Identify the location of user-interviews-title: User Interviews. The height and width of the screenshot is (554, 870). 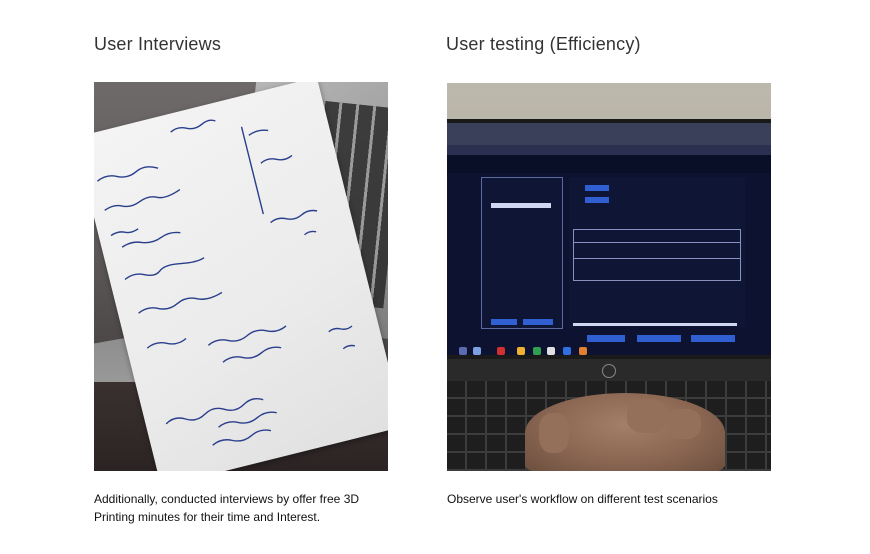
(158, 44).